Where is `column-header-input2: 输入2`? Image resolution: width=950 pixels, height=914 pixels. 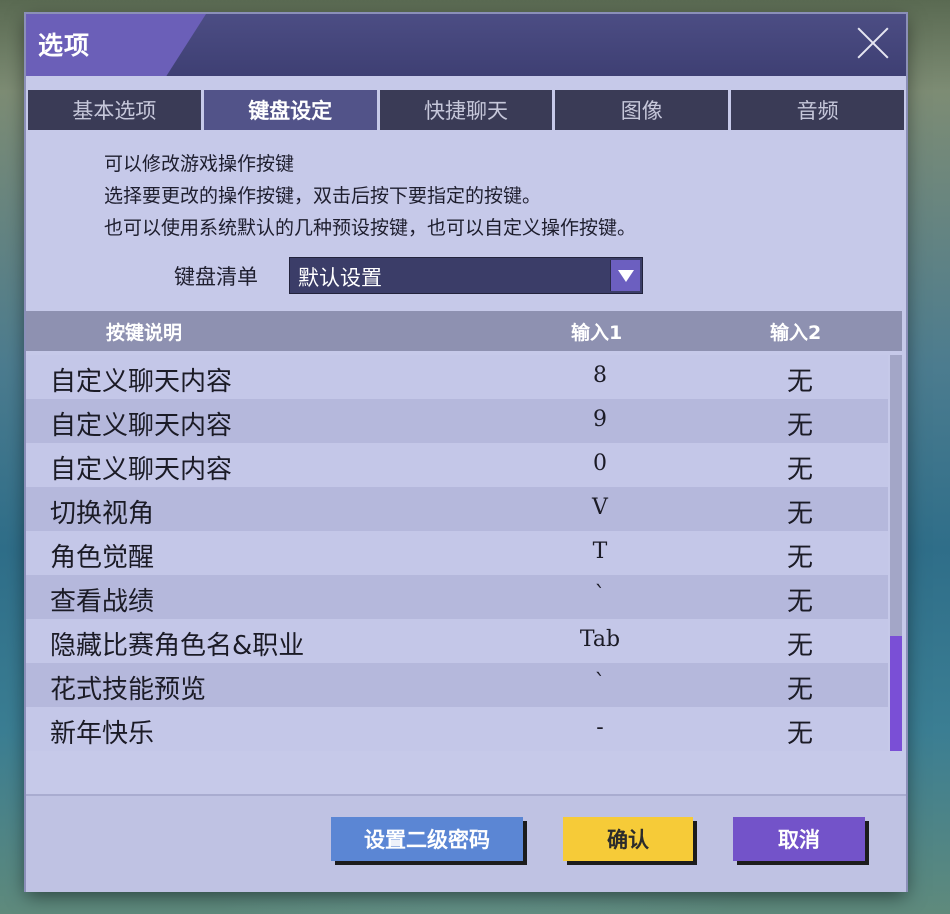
column-header-input2: 输入2 is located at coordinates (796, 333).